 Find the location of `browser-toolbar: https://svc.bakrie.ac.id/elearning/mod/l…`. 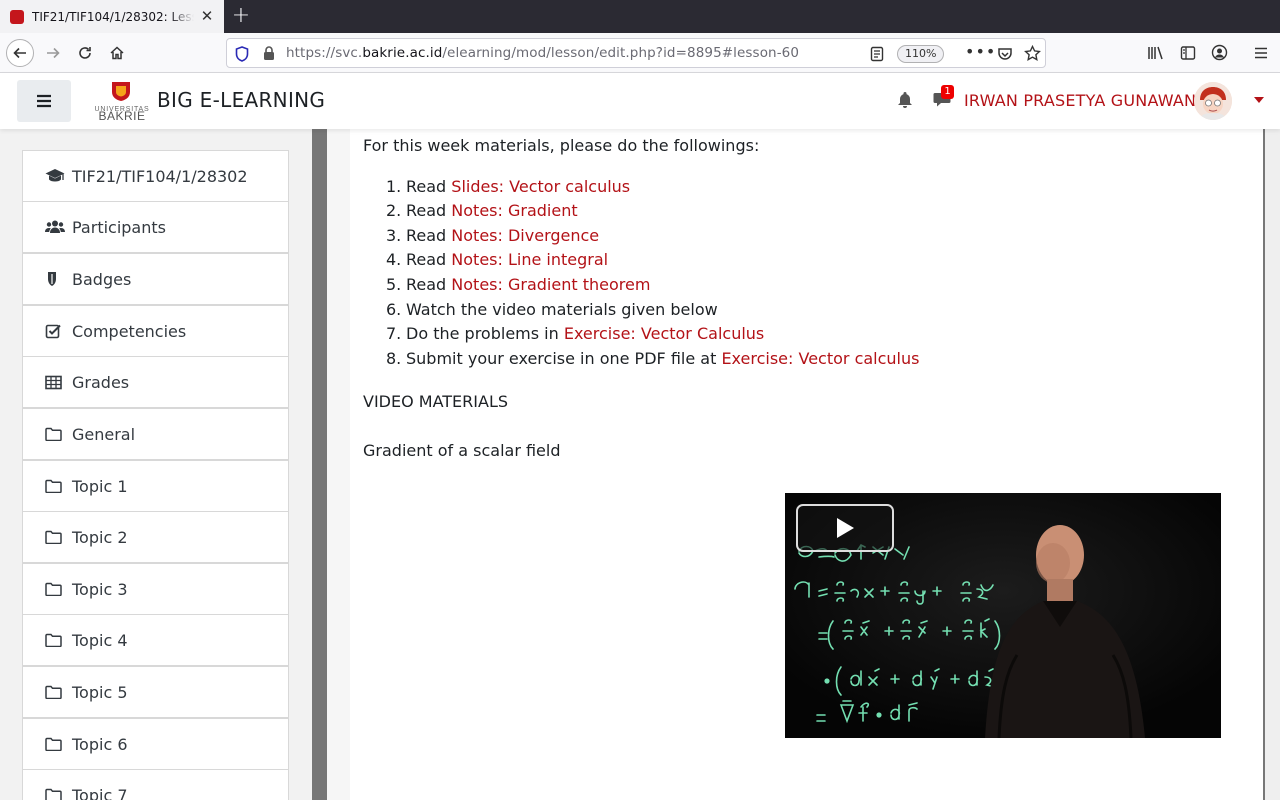

browser-toolbar: https://svc.bakrie.ac.id/elearning/mod/l… is located at coordinates (640, 53).